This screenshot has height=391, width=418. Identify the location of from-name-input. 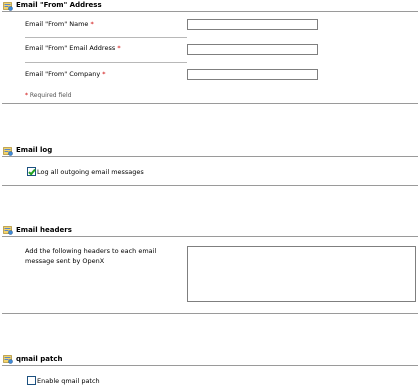
(252, 24).